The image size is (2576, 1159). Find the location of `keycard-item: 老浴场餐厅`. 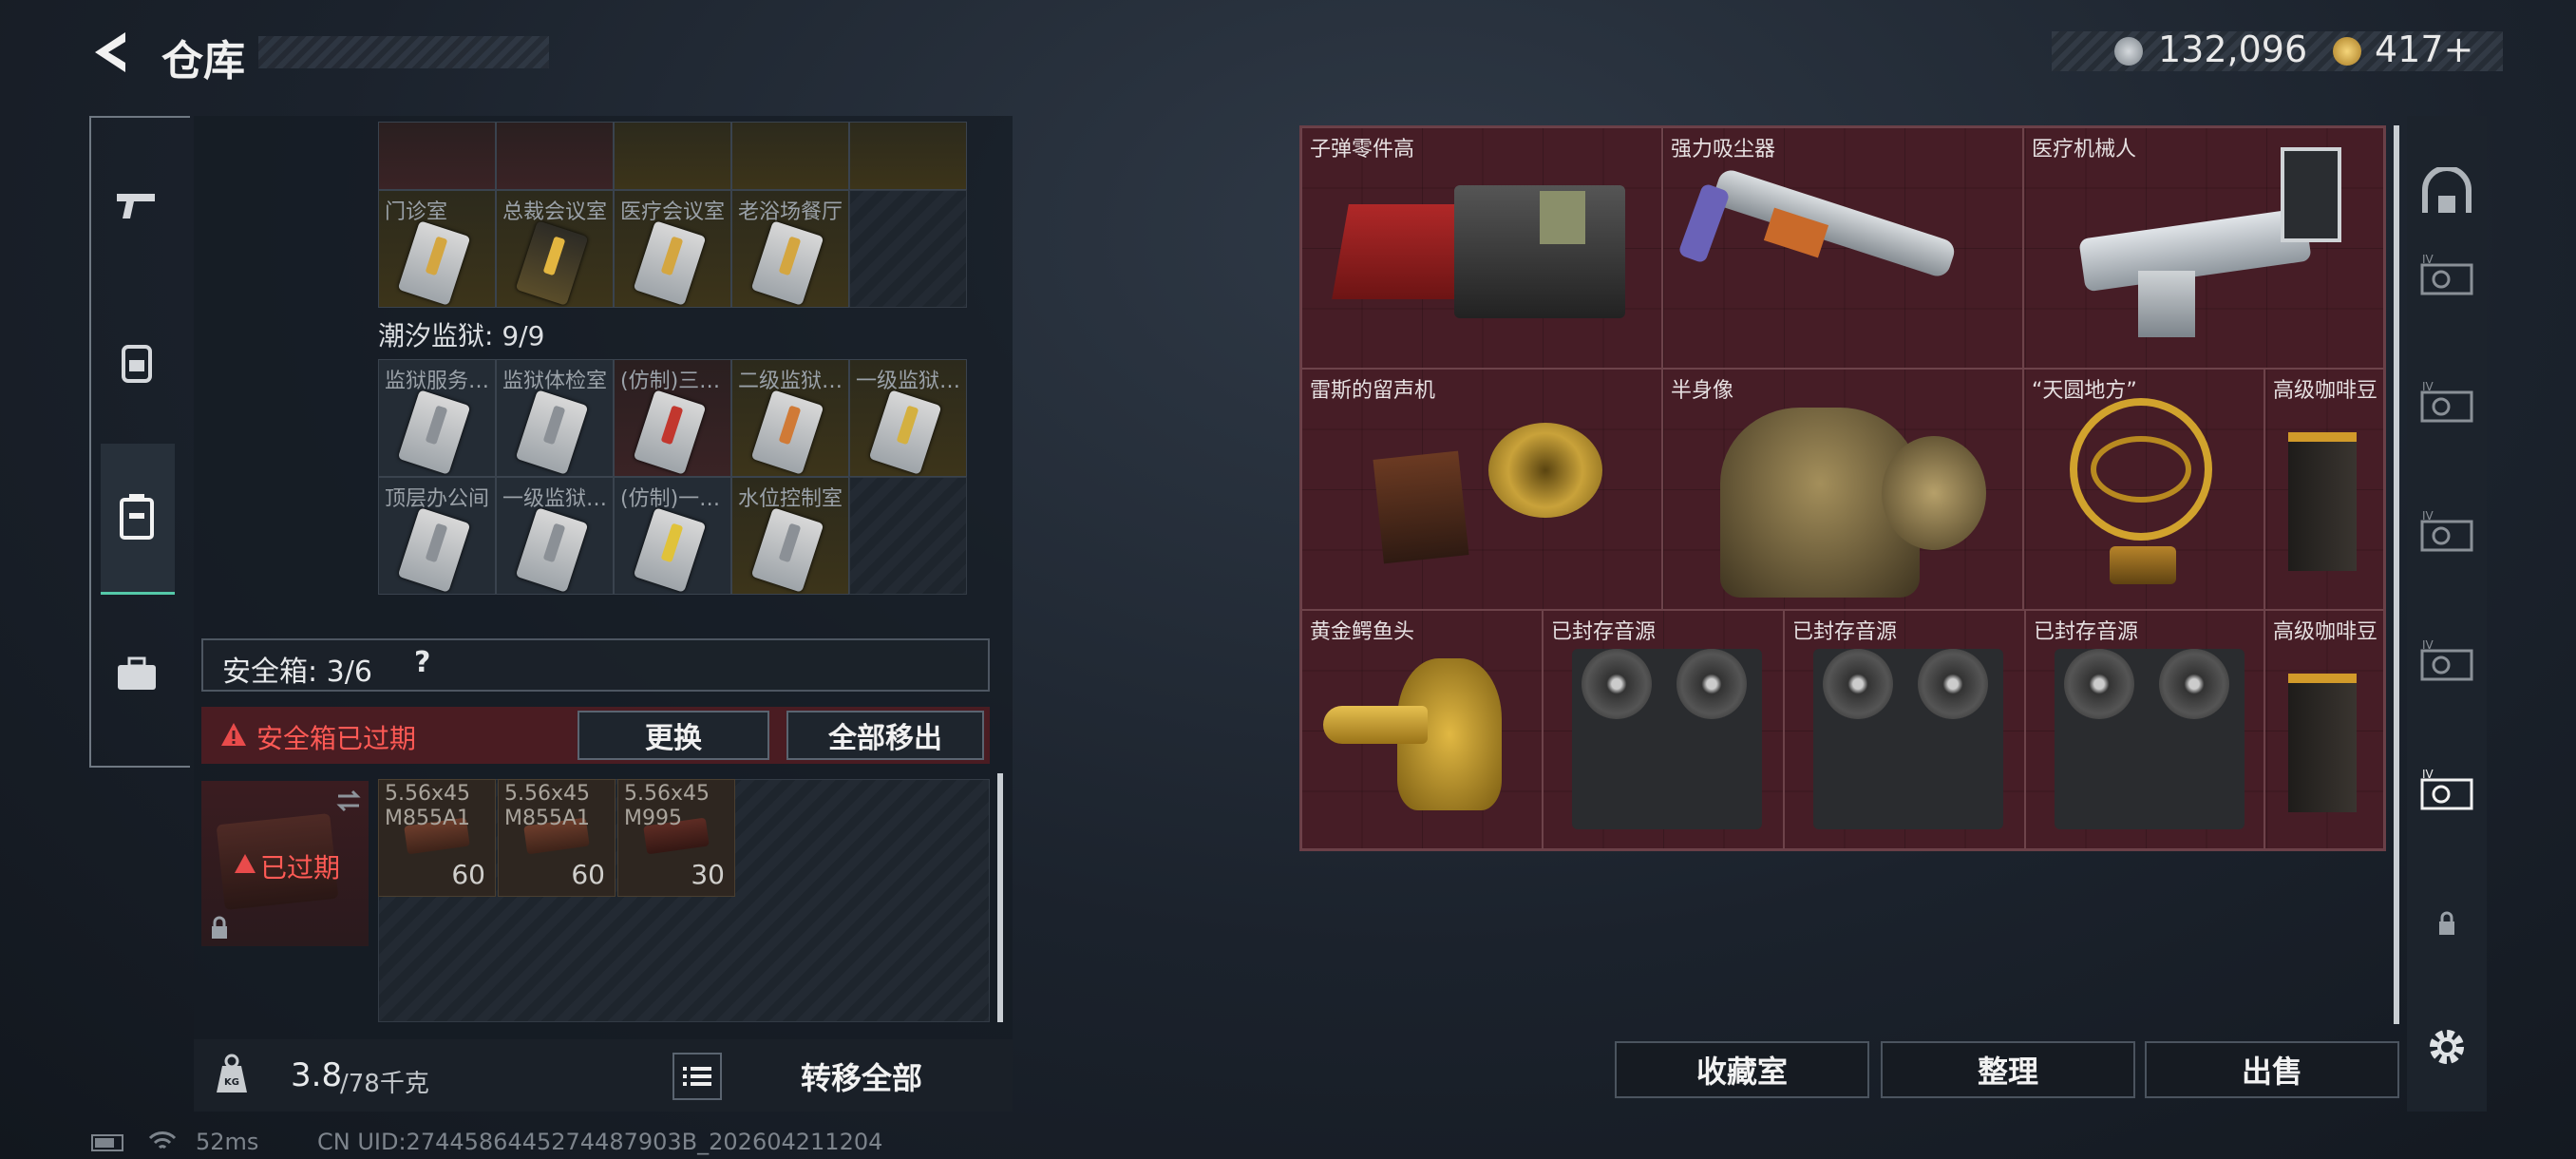

keycard-item: 老浴场餐厅 is located at coordinates (790, 249).